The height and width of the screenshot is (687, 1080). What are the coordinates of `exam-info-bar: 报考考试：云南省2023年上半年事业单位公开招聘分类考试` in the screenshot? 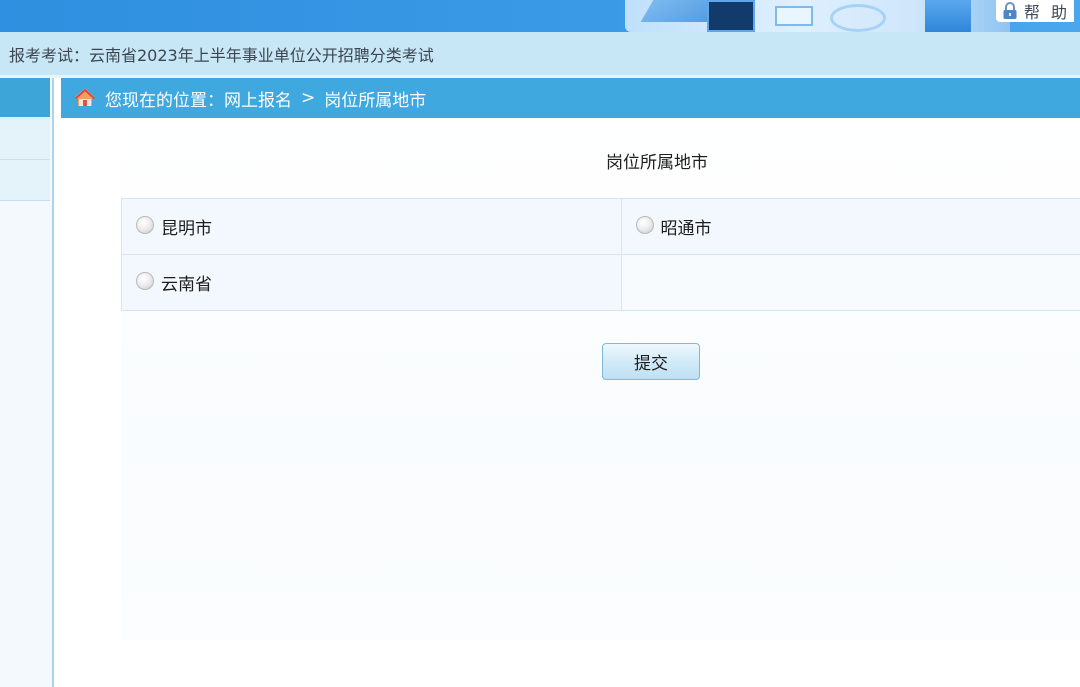 It's located at (540, 55).